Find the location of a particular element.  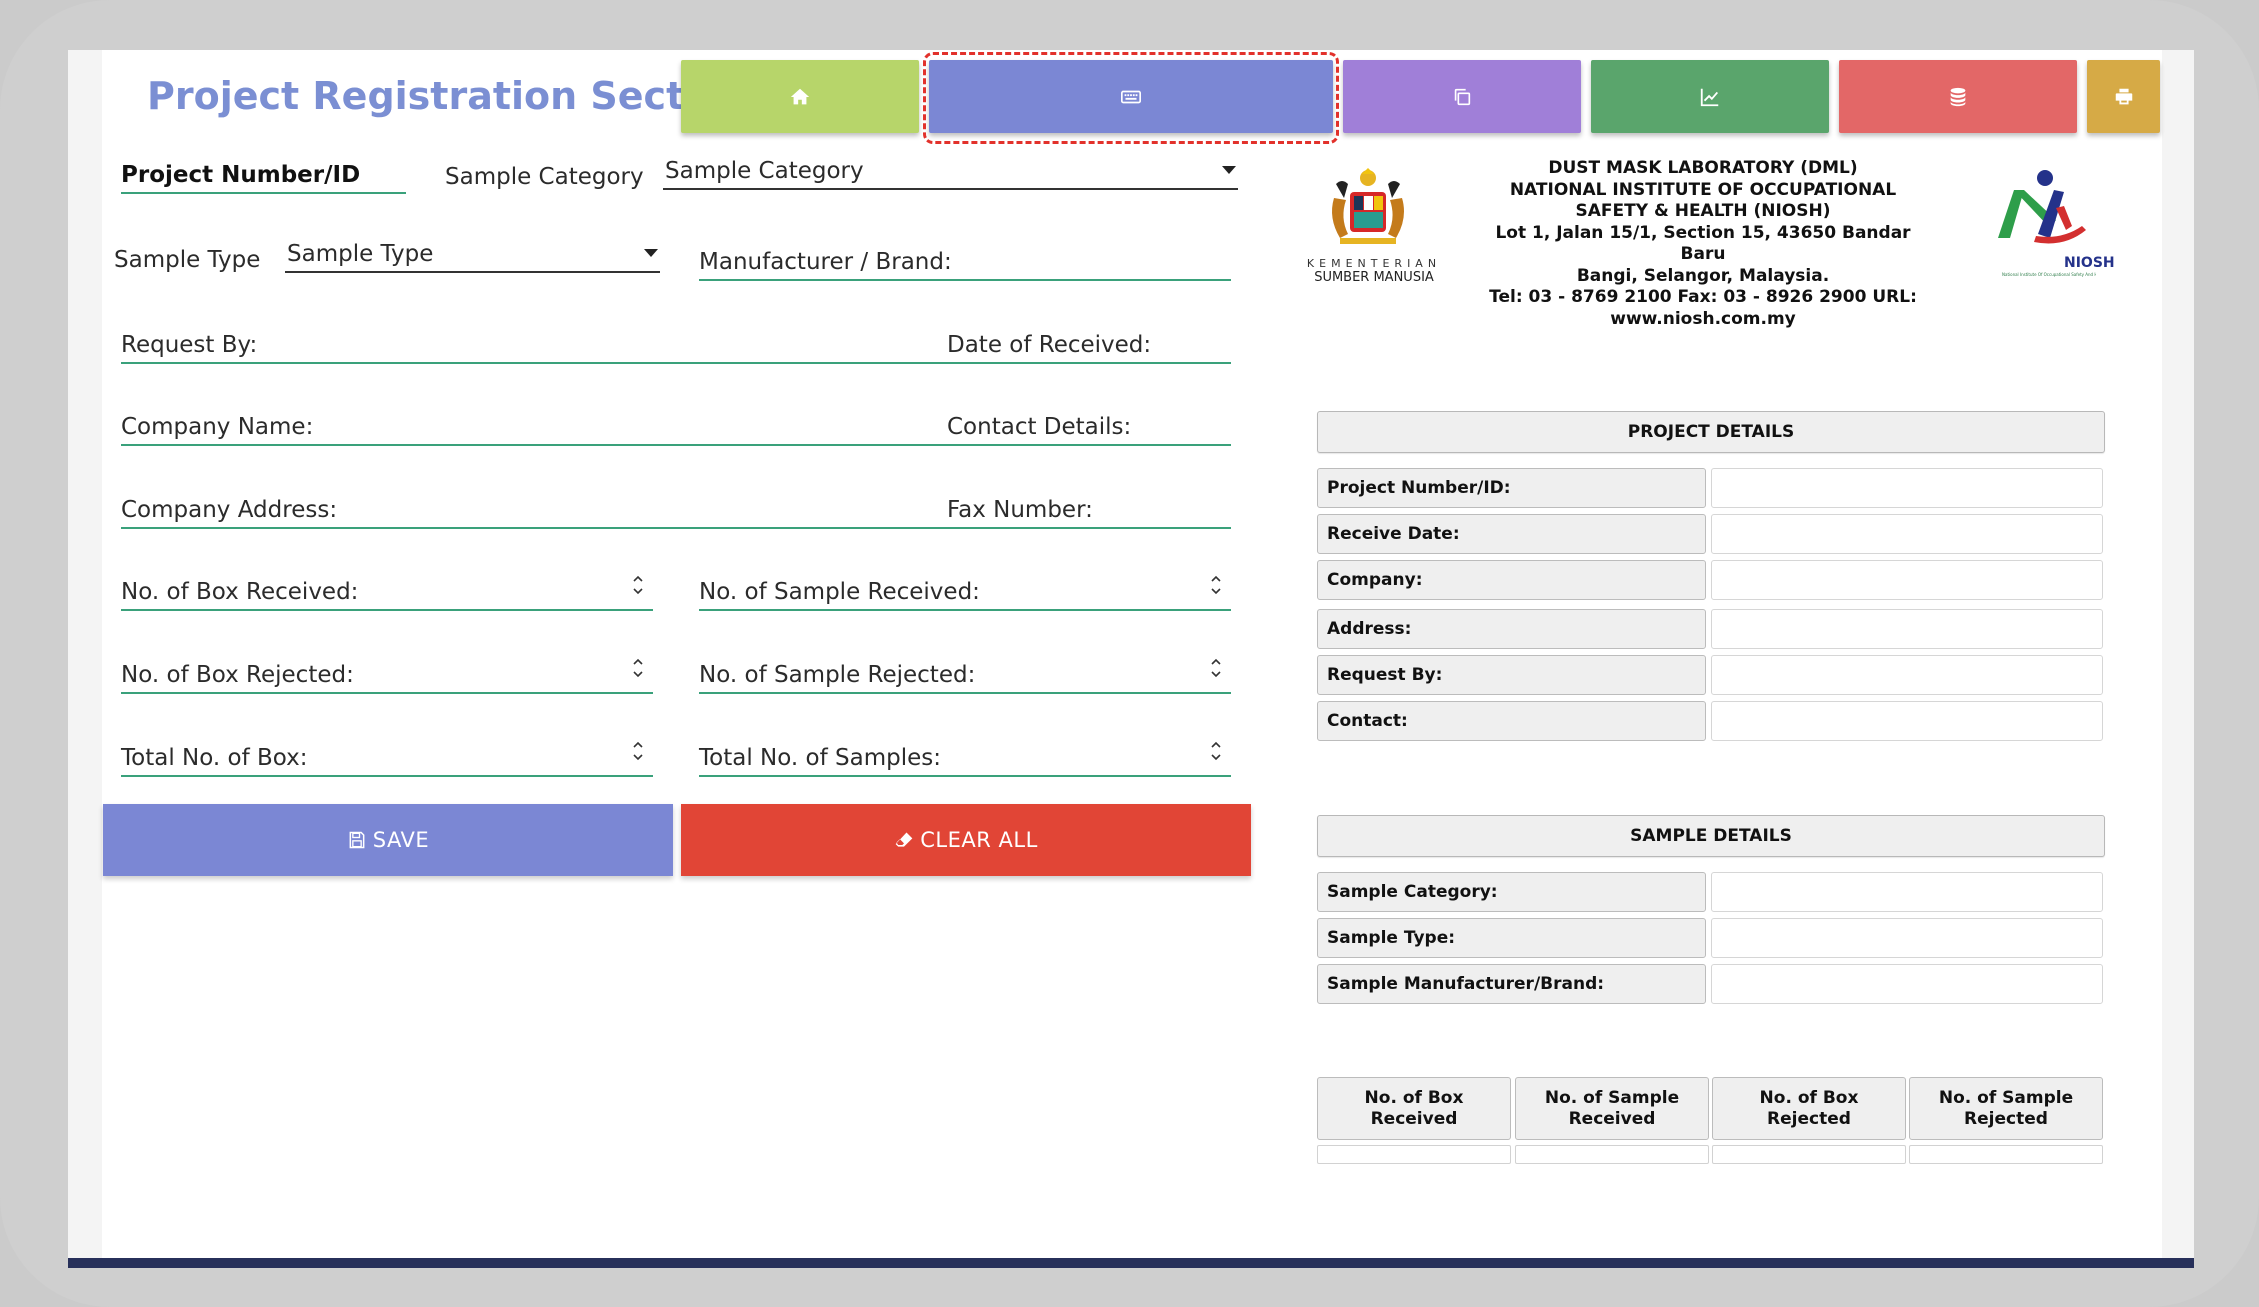

sample-received-column-header: No. of Sample Received is located at coordinates (1612, 1108).